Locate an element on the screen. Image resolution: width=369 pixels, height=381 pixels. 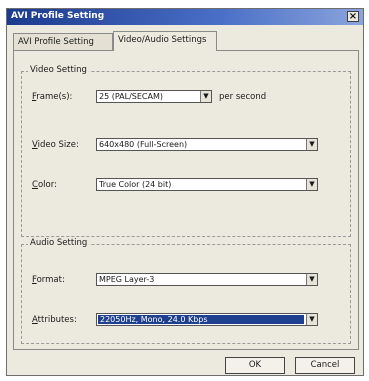
ok-button-label: OK is located at coordinates (255, 365).